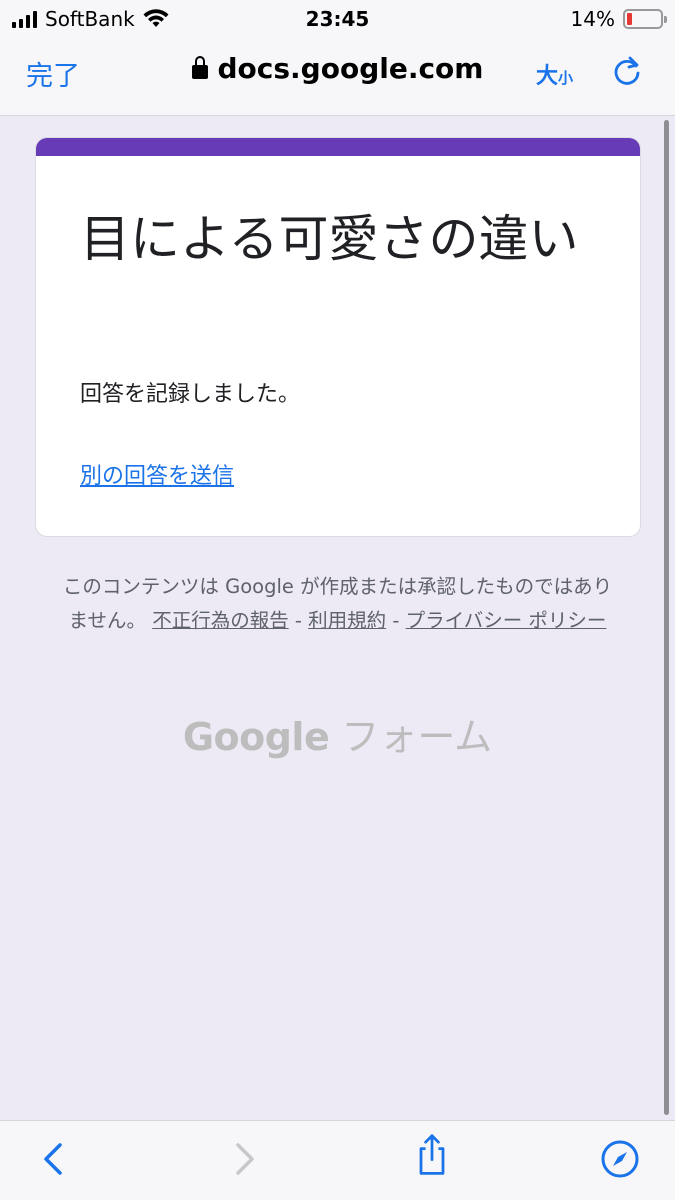 This screenshot has height=1200, width=675. I want to click on battery-percent: 14%, so click(592, 19).